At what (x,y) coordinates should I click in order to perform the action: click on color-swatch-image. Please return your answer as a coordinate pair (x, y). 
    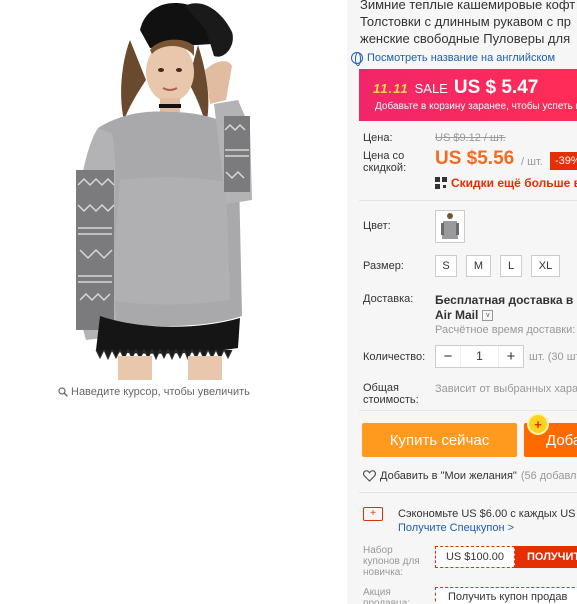
    Looking at the image, I should click on (450, 226).